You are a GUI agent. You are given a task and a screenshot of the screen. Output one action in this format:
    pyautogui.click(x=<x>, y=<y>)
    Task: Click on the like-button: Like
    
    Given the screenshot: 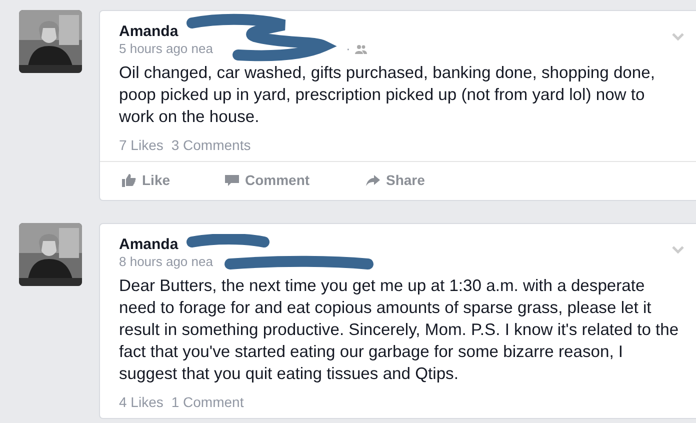 What is the action you would take?
    pyautogui.click(x=173, y=180)
    